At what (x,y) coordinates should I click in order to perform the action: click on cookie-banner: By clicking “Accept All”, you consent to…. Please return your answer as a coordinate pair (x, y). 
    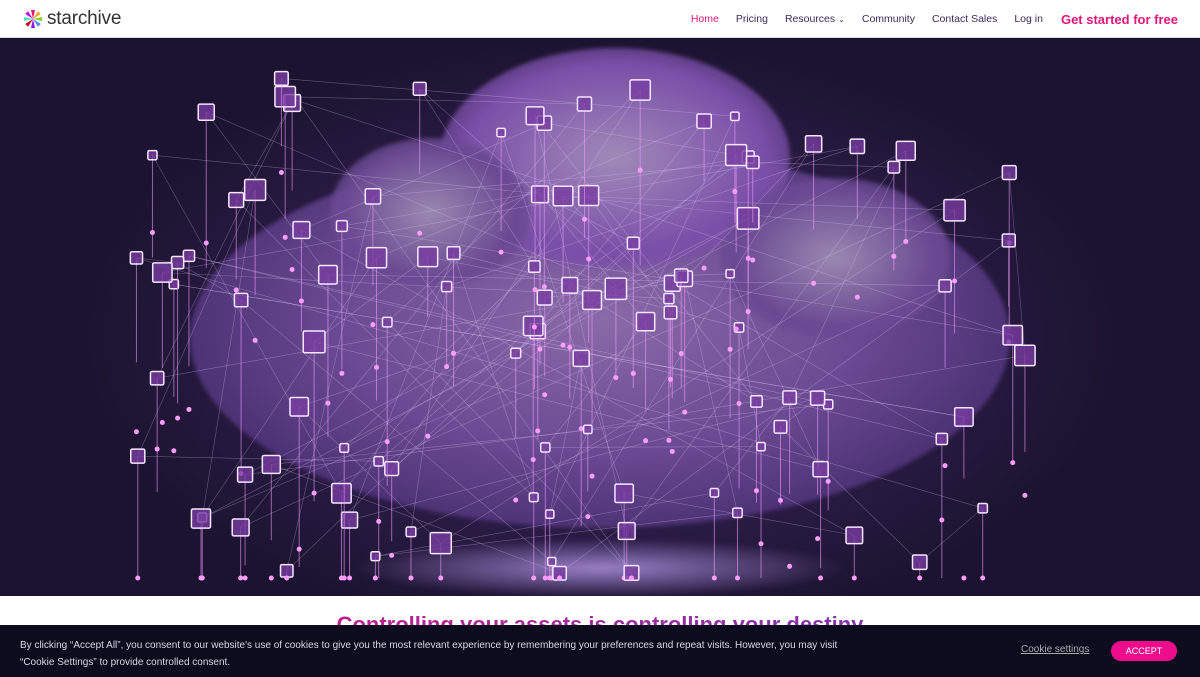
    Looking at the image, I should click on (600, 651).